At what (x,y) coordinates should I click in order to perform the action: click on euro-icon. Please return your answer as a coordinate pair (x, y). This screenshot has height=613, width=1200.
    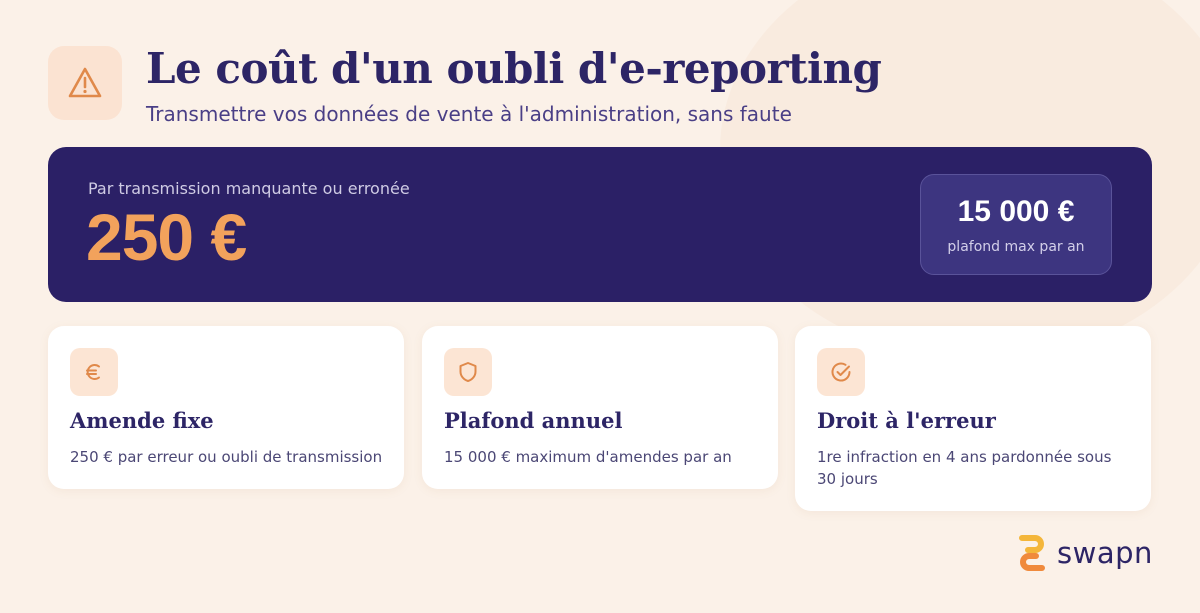
    Looking at the image, I should click on (93, 372).